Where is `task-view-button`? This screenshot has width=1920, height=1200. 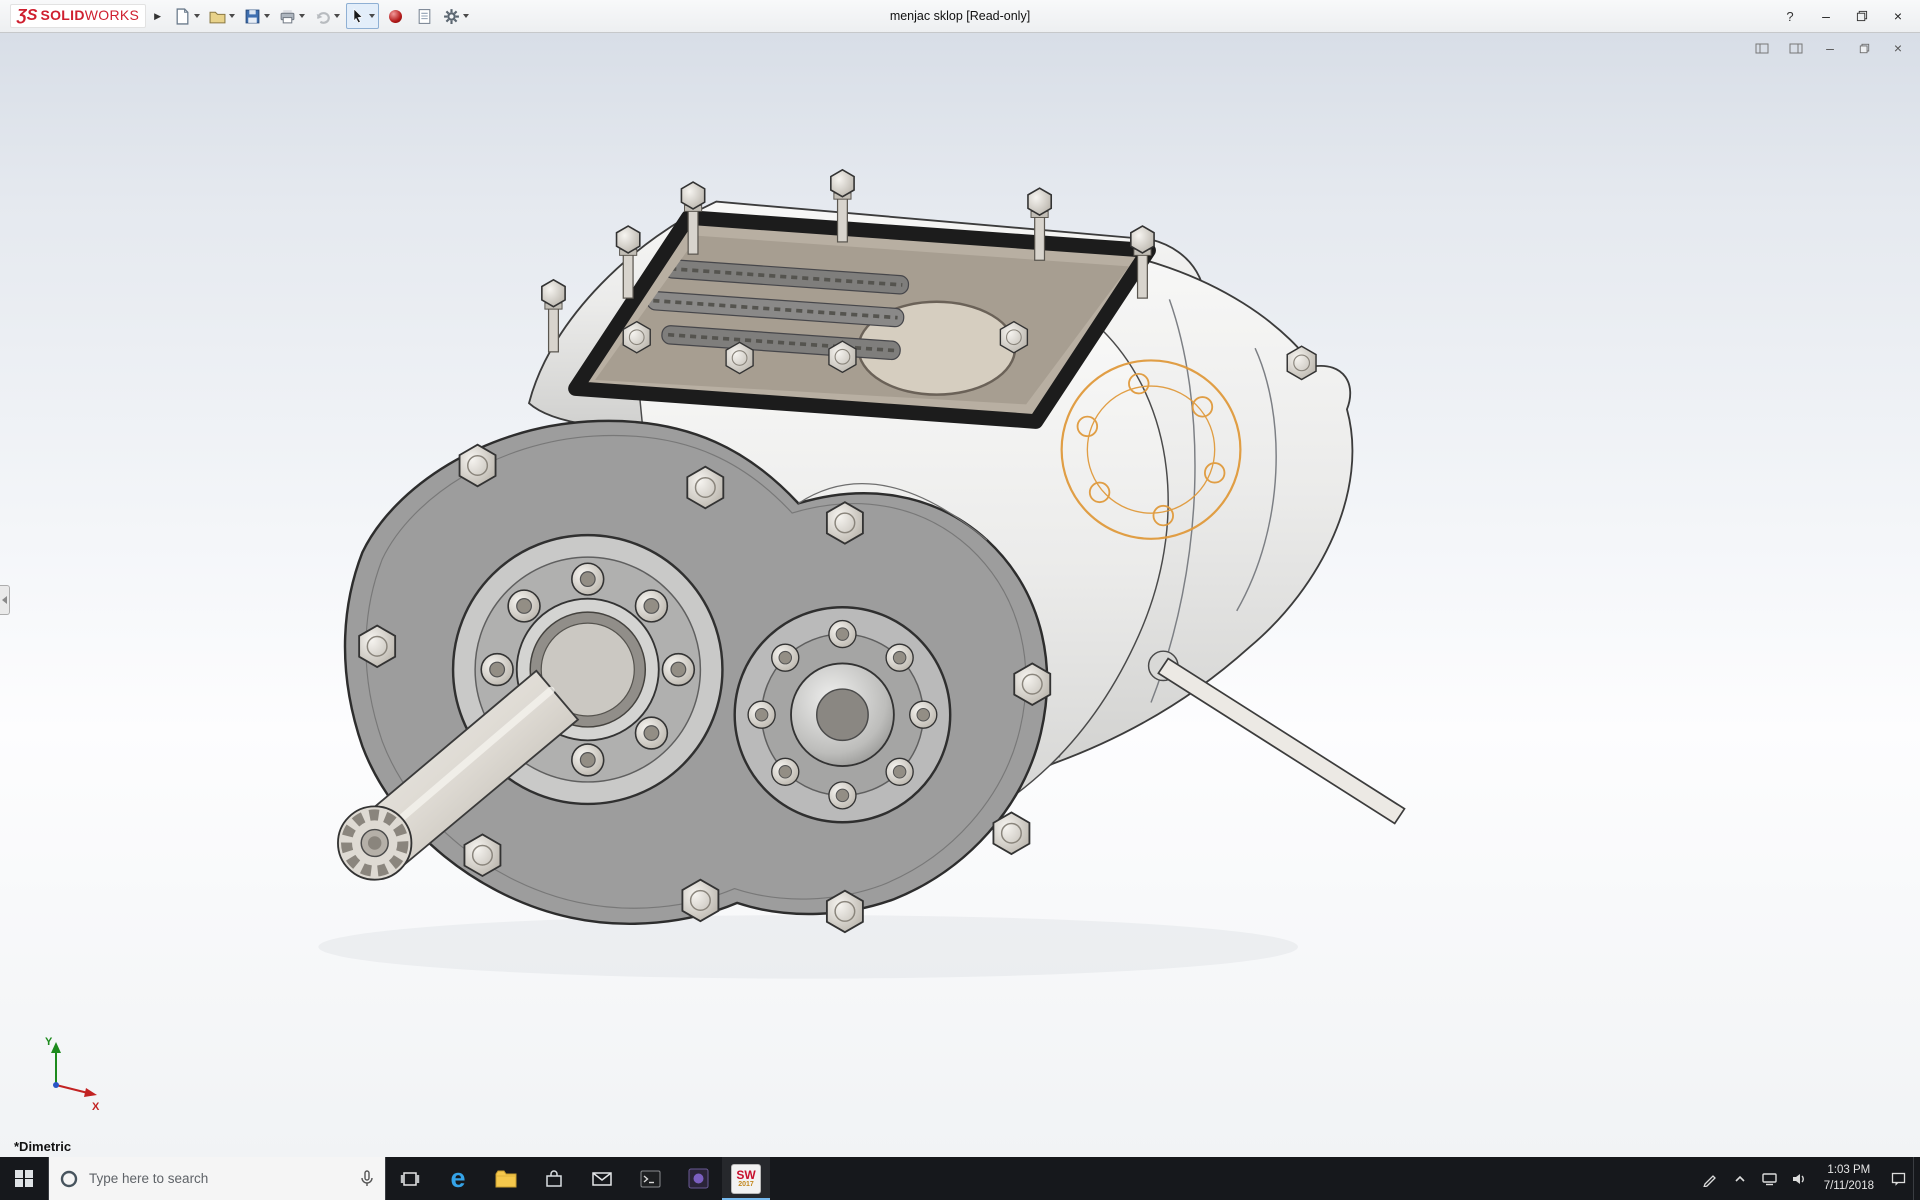 task-view-button is located at coordinates (410, 1178).